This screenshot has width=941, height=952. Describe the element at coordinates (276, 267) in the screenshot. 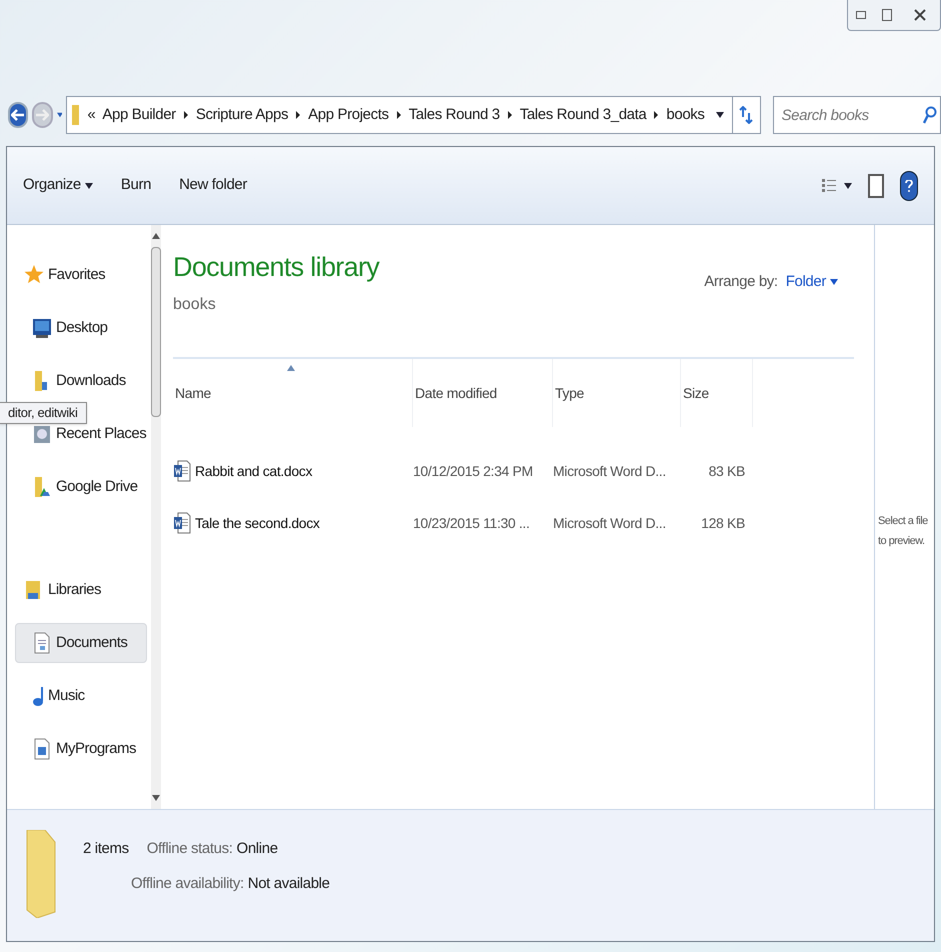

I see `library-title: Documents library` at that location.